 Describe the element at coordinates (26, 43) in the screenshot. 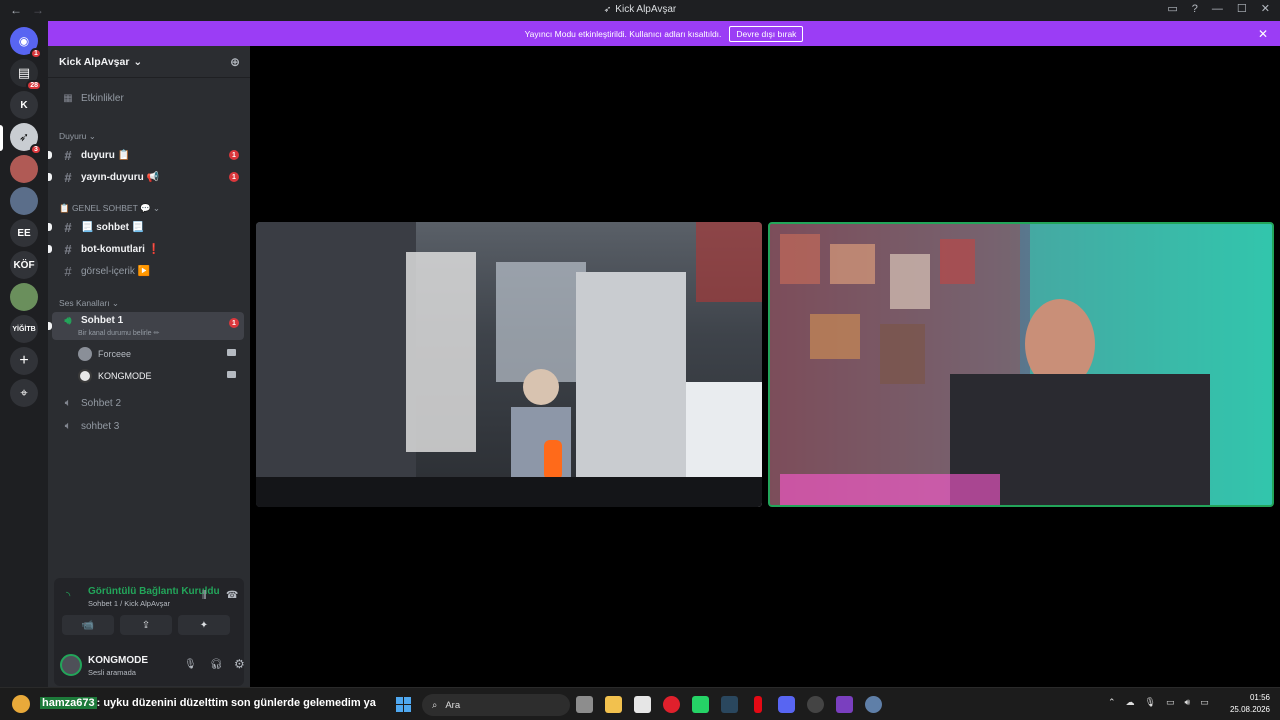

I see `discord-home-icon: ◉ 1` at that location.